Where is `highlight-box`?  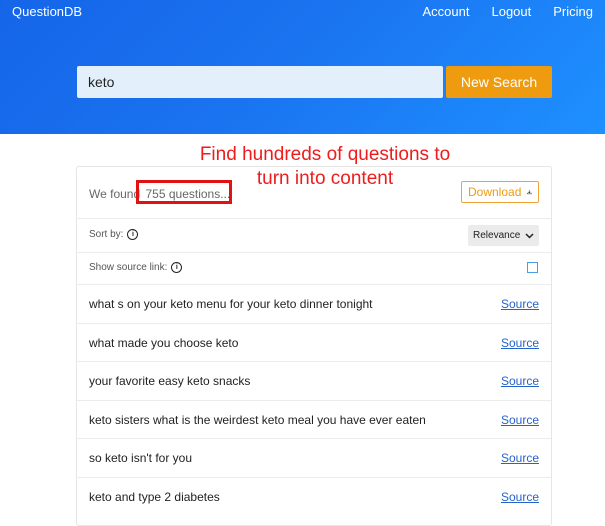
highlight-box is located at coordinates (184, 192).